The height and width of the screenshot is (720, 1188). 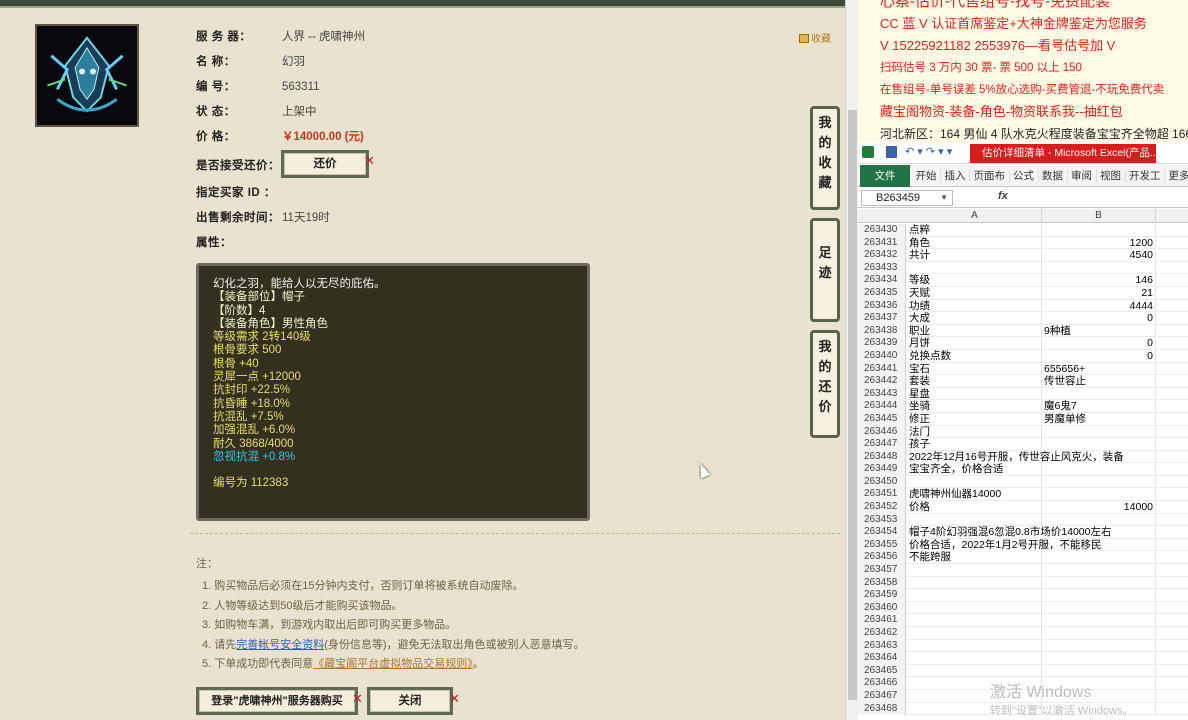 What do you see at coordinates (882, 495) in the screenshot?
I see `row-number: 263451` at bounding box center [882, 495].